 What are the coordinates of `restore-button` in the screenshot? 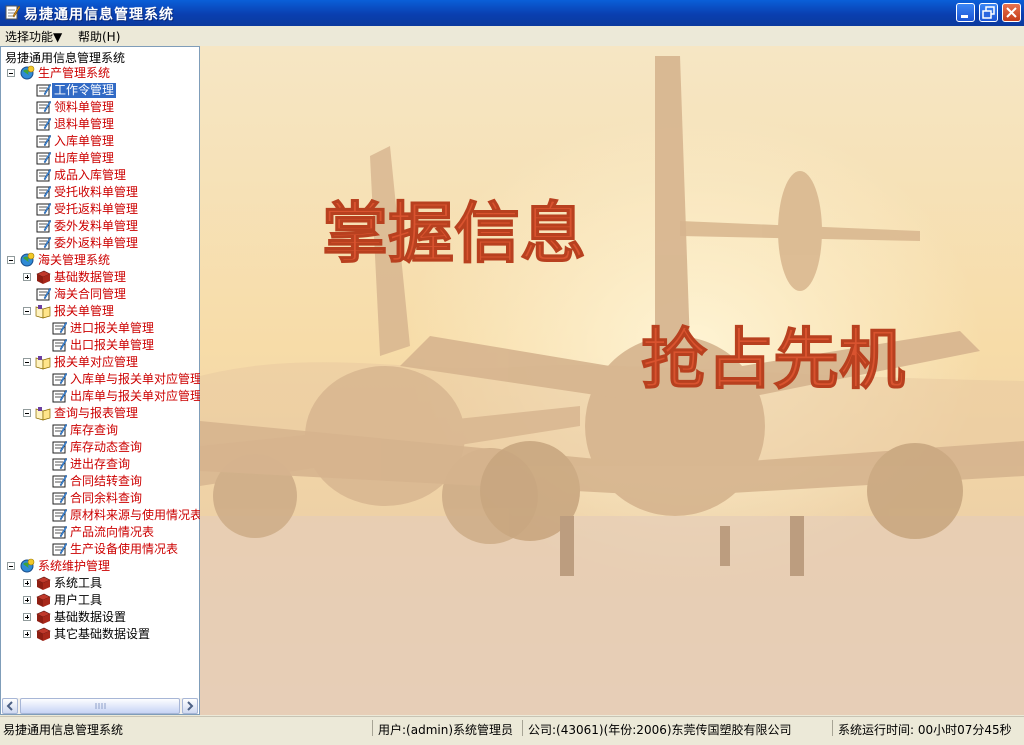 It's located at (988, 12).